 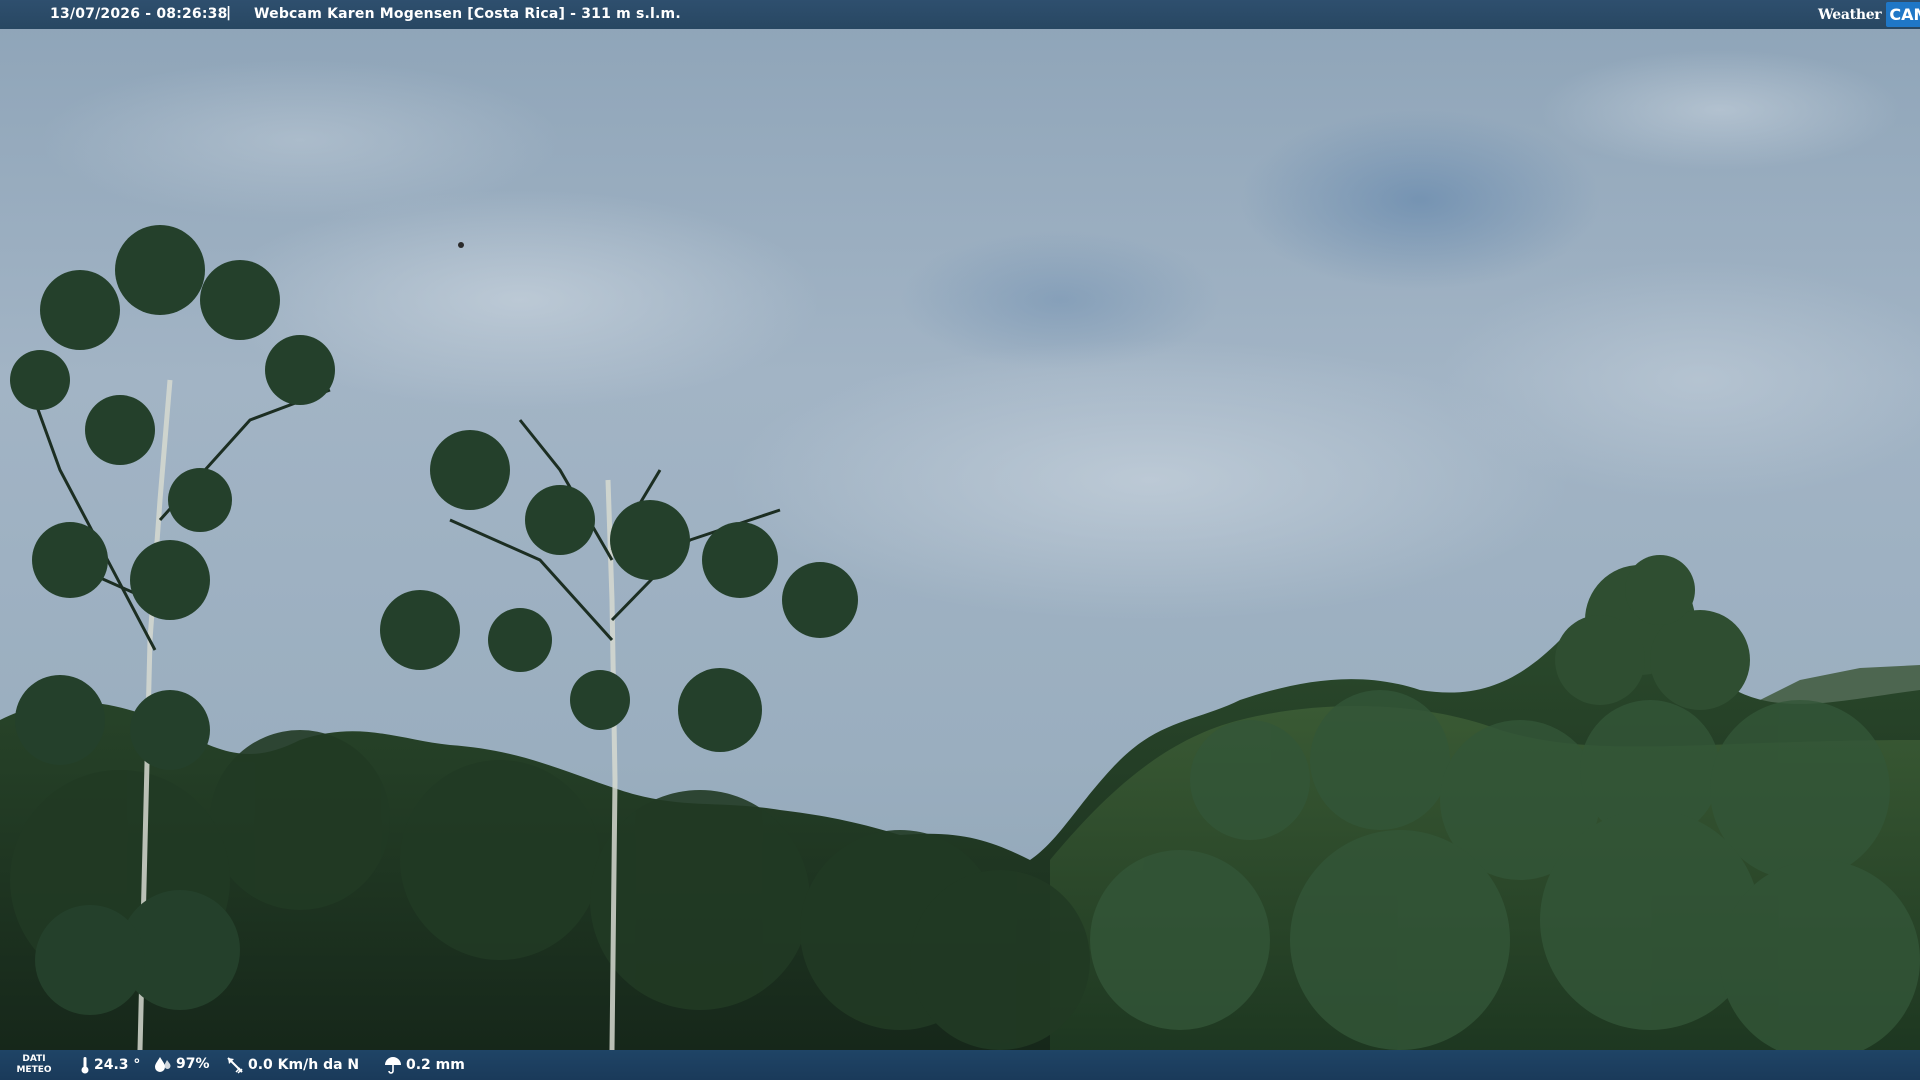 I want to click on thermometer-icon, so click(x=85, y=1065).